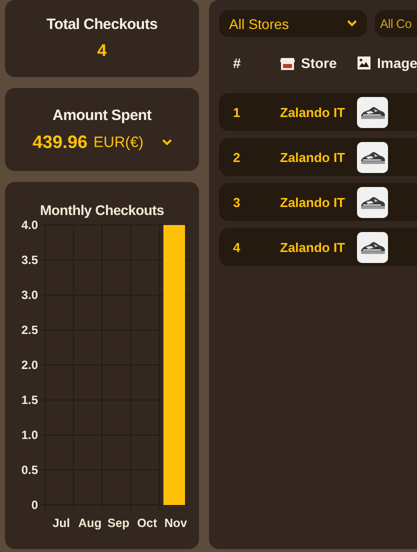 The height and width of the screenshot is (552, 417). I want to click on stat-value: 4, so click(102, 51).